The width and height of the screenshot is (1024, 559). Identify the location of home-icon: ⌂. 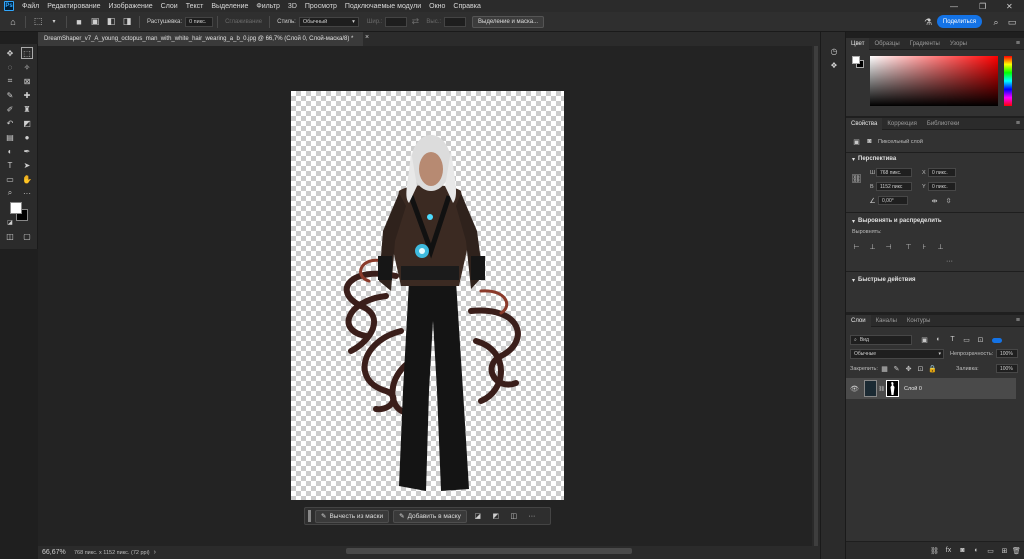
(13, 22).